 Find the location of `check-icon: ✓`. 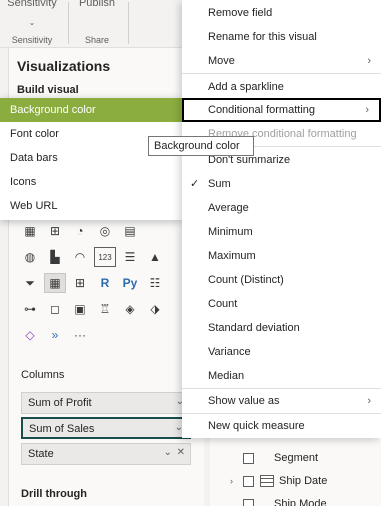

check-icon: ✓ is located at coordinates (195, 184).